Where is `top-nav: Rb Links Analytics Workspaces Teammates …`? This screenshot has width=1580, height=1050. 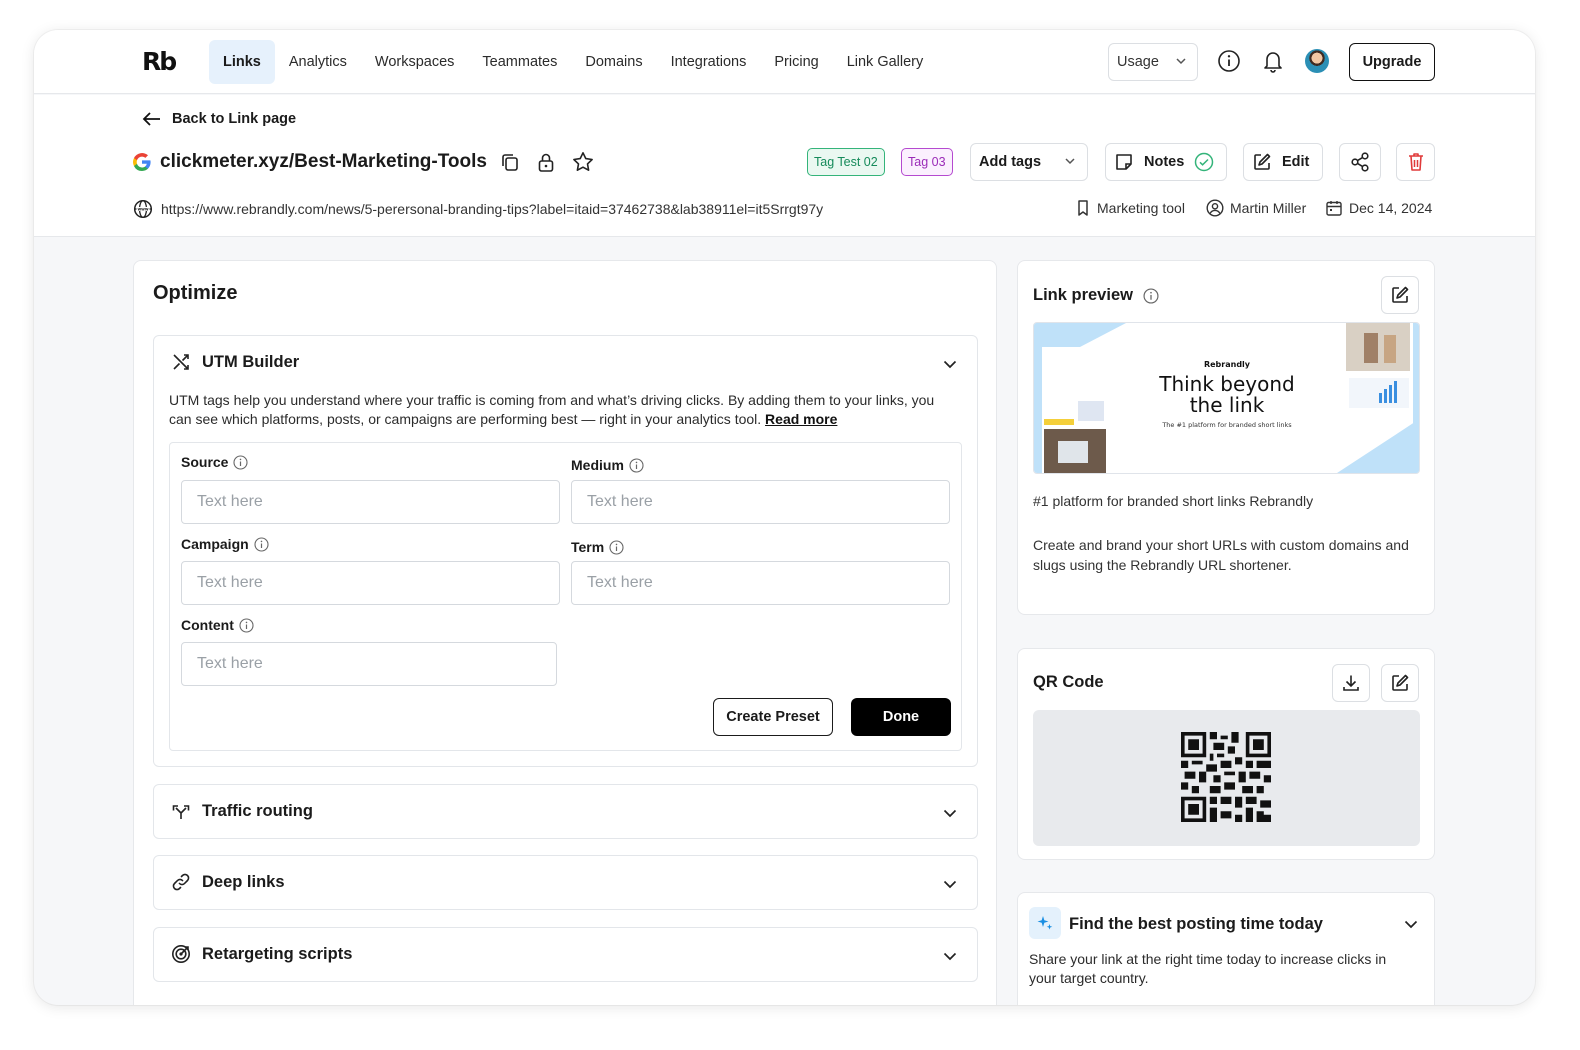 top-nav: Rb Links Analytics Workspaces Teammates … is located at coordinates (784, 62).